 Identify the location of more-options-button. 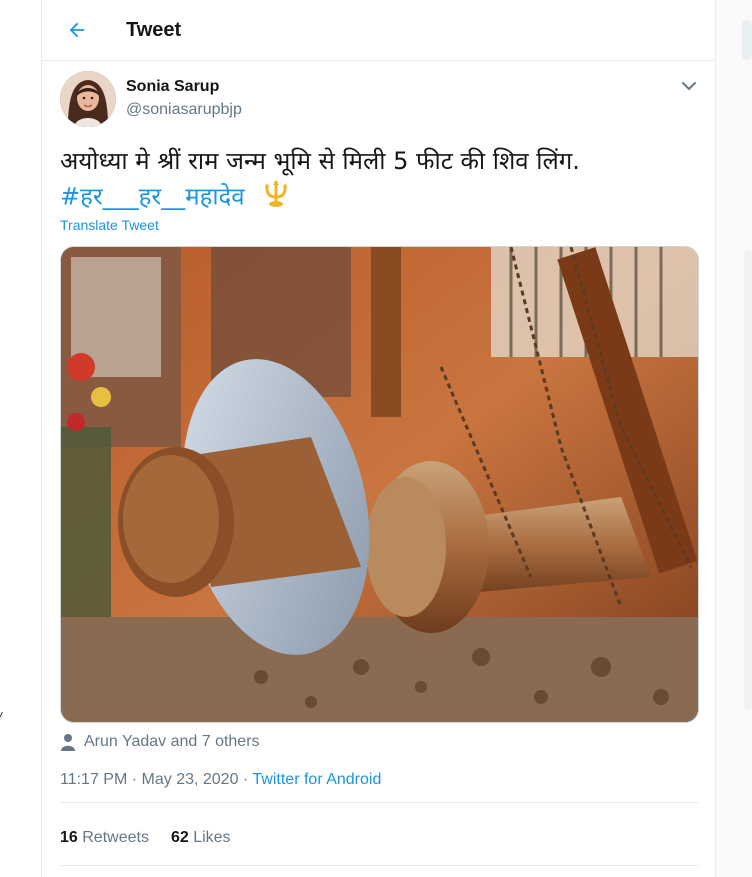
(689, 86).